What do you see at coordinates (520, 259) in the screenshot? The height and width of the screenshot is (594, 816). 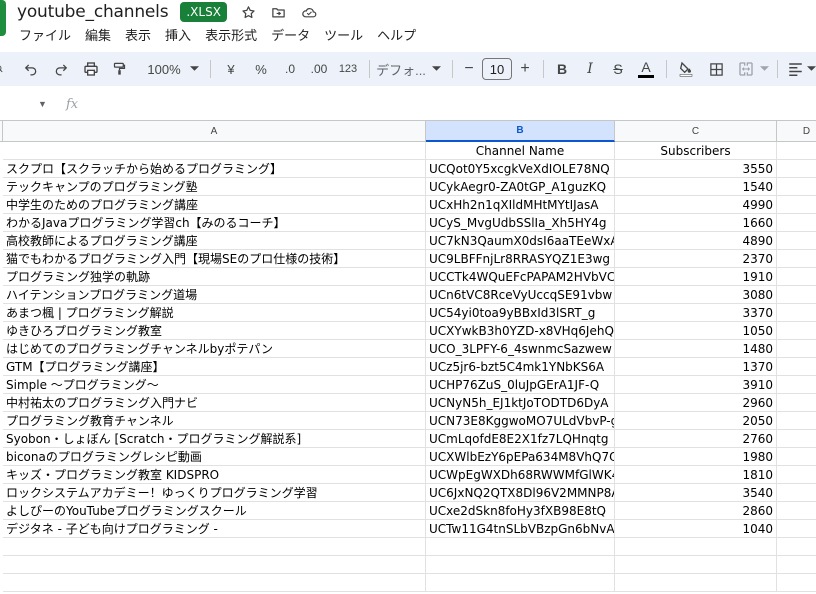 I see `channel-id-cell: UC9LBFFnjLr8RRASYQZ1E3wg` at bounding box center [520, 259].